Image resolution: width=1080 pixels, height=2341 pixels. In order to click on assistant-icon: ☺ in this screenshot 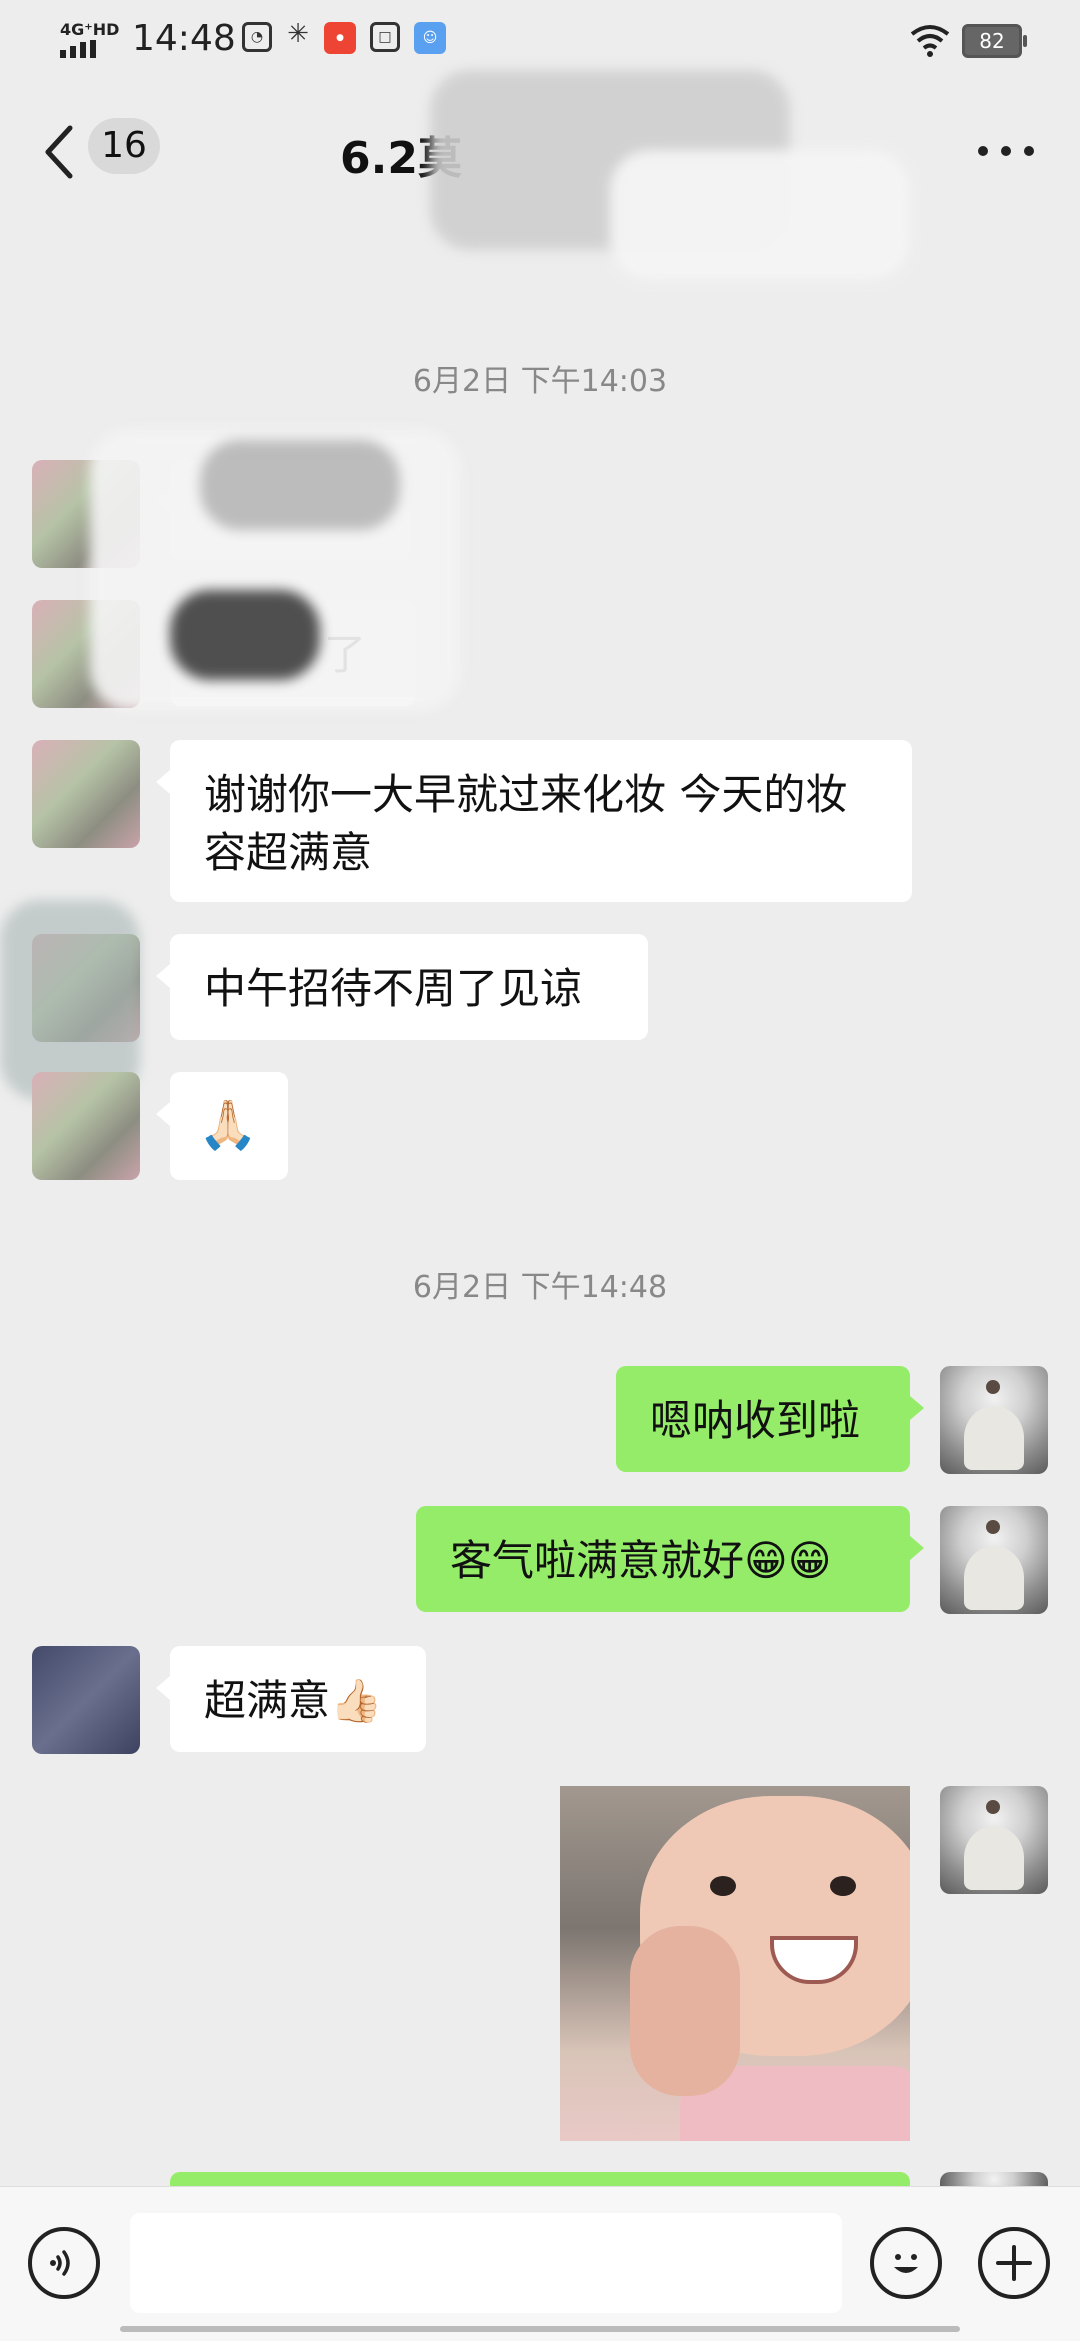, I will do `click(430, 38)`.